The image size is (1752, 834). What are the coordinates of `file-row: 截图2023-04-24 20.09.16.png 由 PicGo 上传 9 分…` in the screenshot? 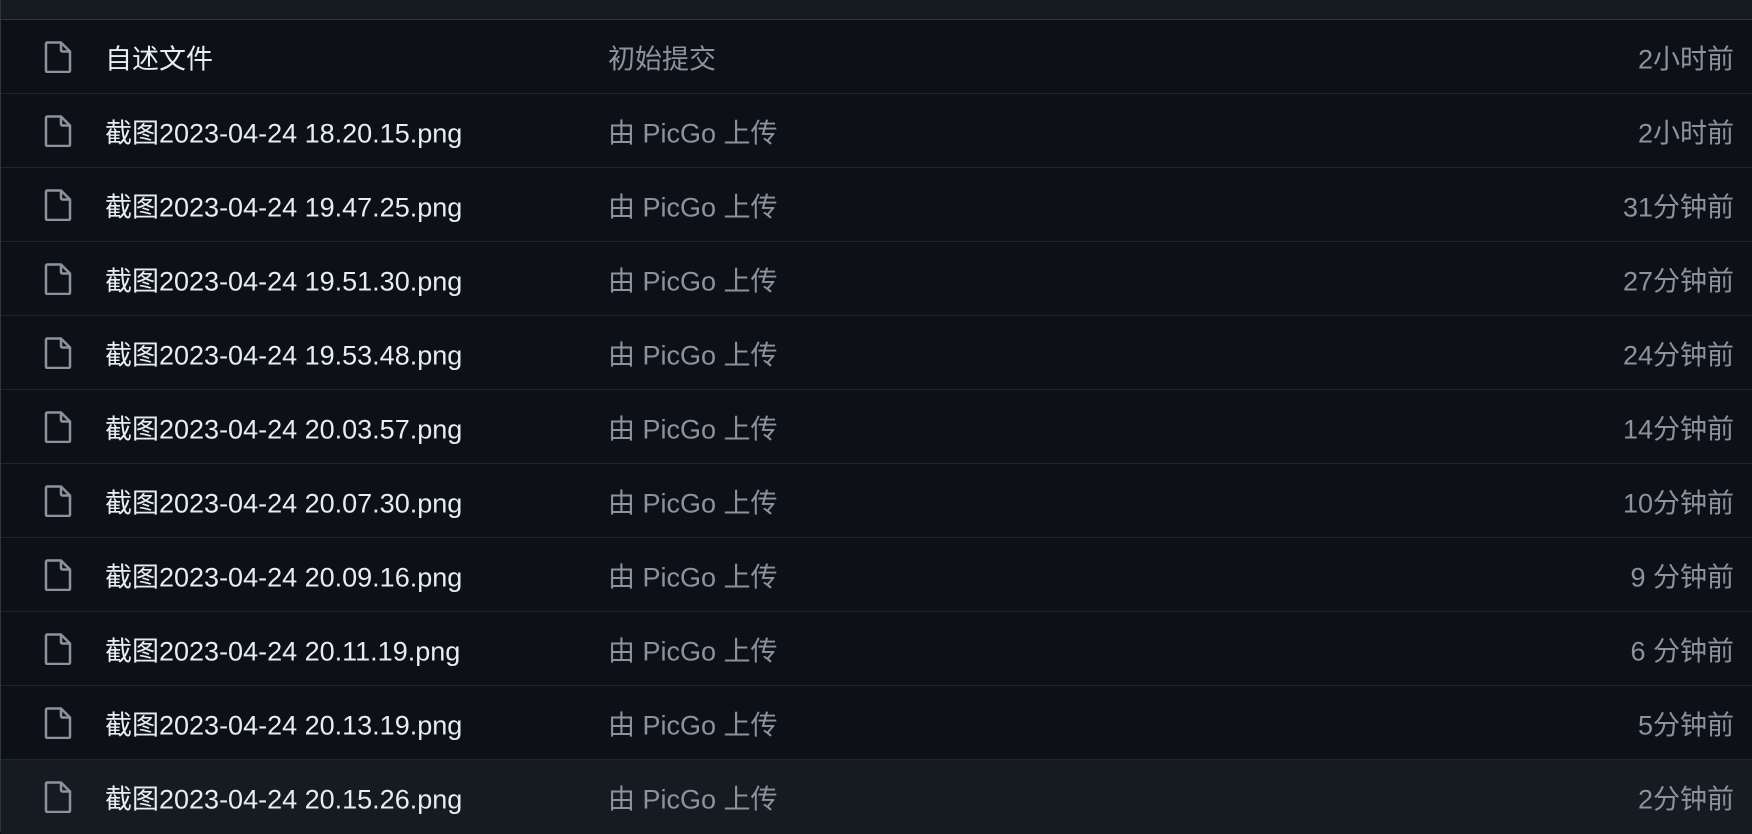 It's located at (876, 575).